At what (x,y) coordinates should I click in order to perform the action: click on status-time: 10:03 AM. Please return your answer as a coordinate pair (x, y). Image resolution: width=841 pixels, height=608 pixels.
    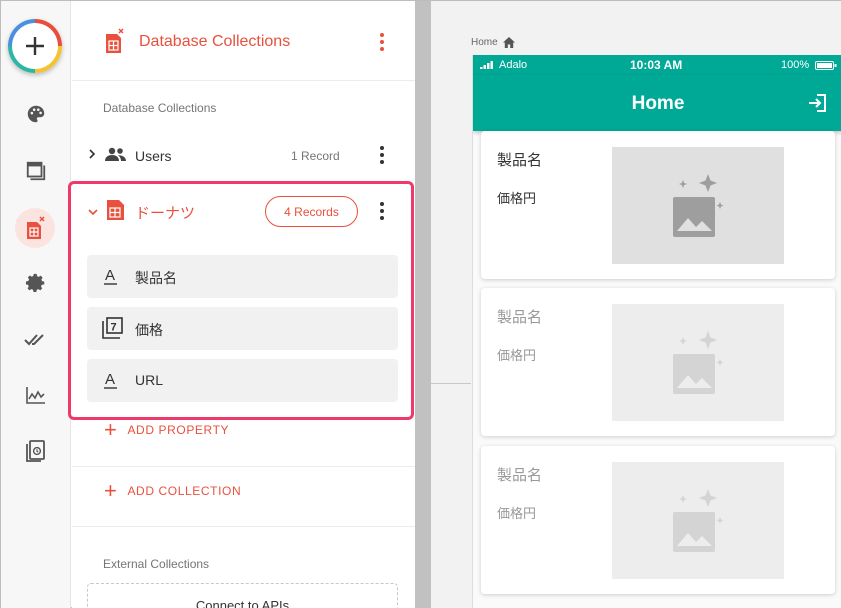
    Looking at the image, I should click on (656, 65).